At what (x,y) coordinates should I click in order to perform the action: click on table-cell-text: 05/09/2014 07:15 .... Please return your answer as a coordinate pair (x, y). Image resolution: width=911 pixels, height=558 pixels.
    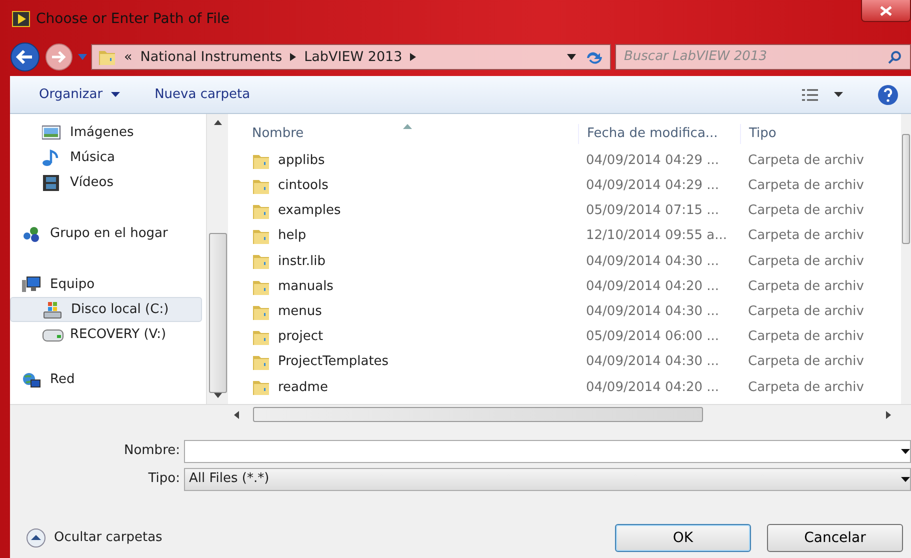
    Looking at the image, I should click on (652, 211).